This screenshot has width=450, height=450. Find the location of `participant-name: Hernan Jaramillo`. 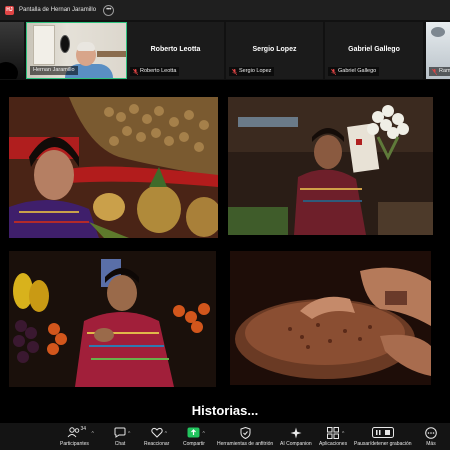

participant-name: Hernan Jaramillo is located at coordinates (54, 70).